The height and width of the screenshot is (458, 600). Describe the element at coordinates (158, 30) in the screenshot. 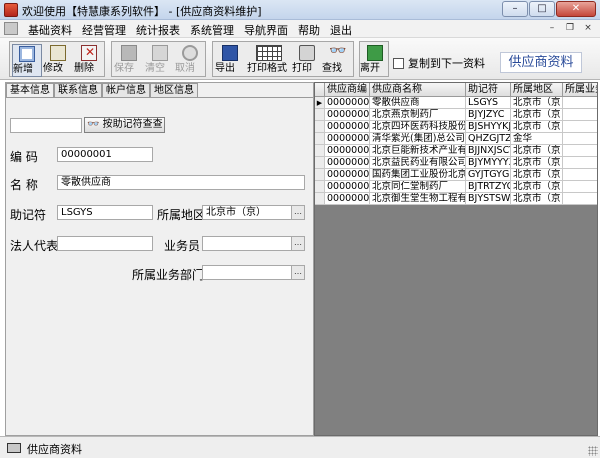

I see `menu-reports: 统计报表` at that location.